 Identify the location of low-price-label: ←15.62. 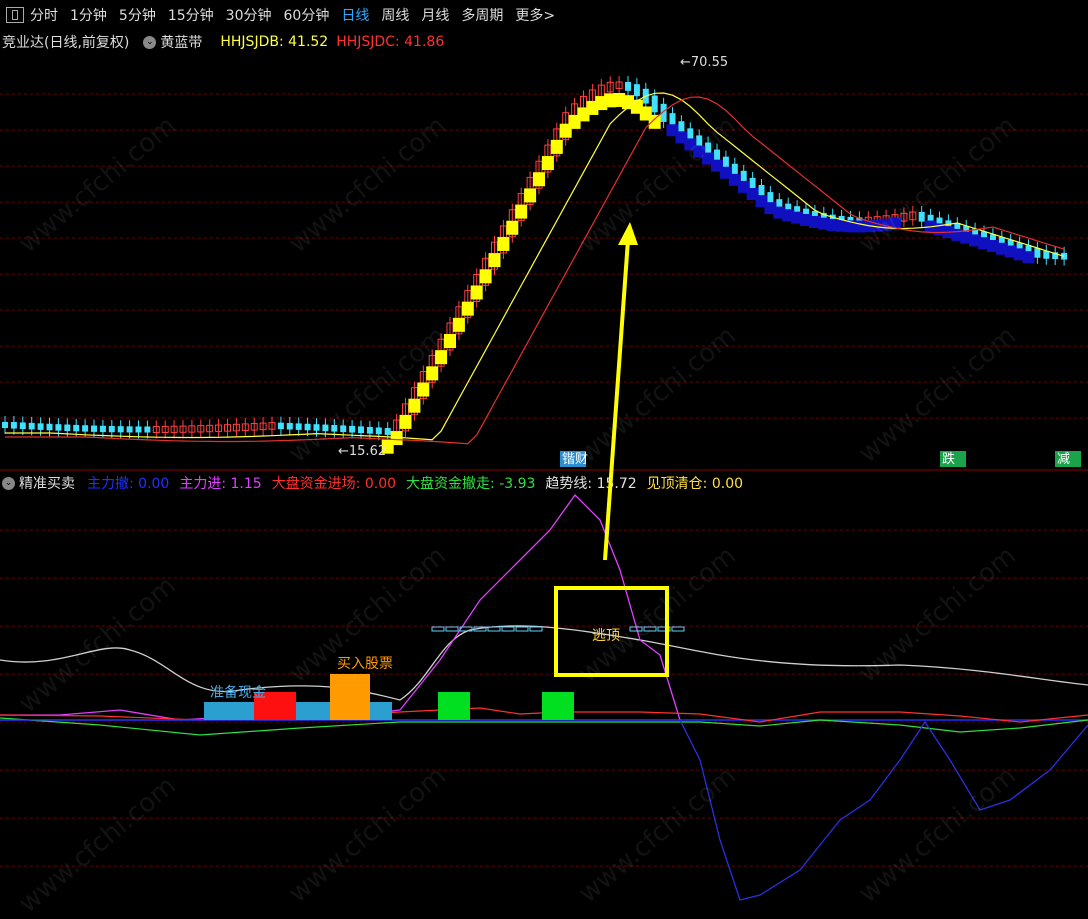
(362, 451).